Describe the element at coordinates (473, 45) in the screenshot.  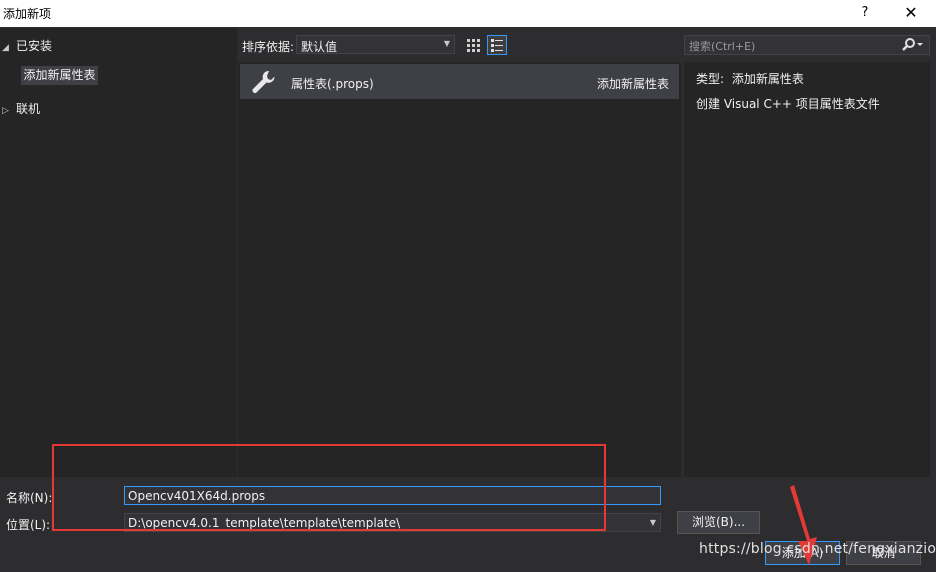
I see `grid-view-icon` at that location.